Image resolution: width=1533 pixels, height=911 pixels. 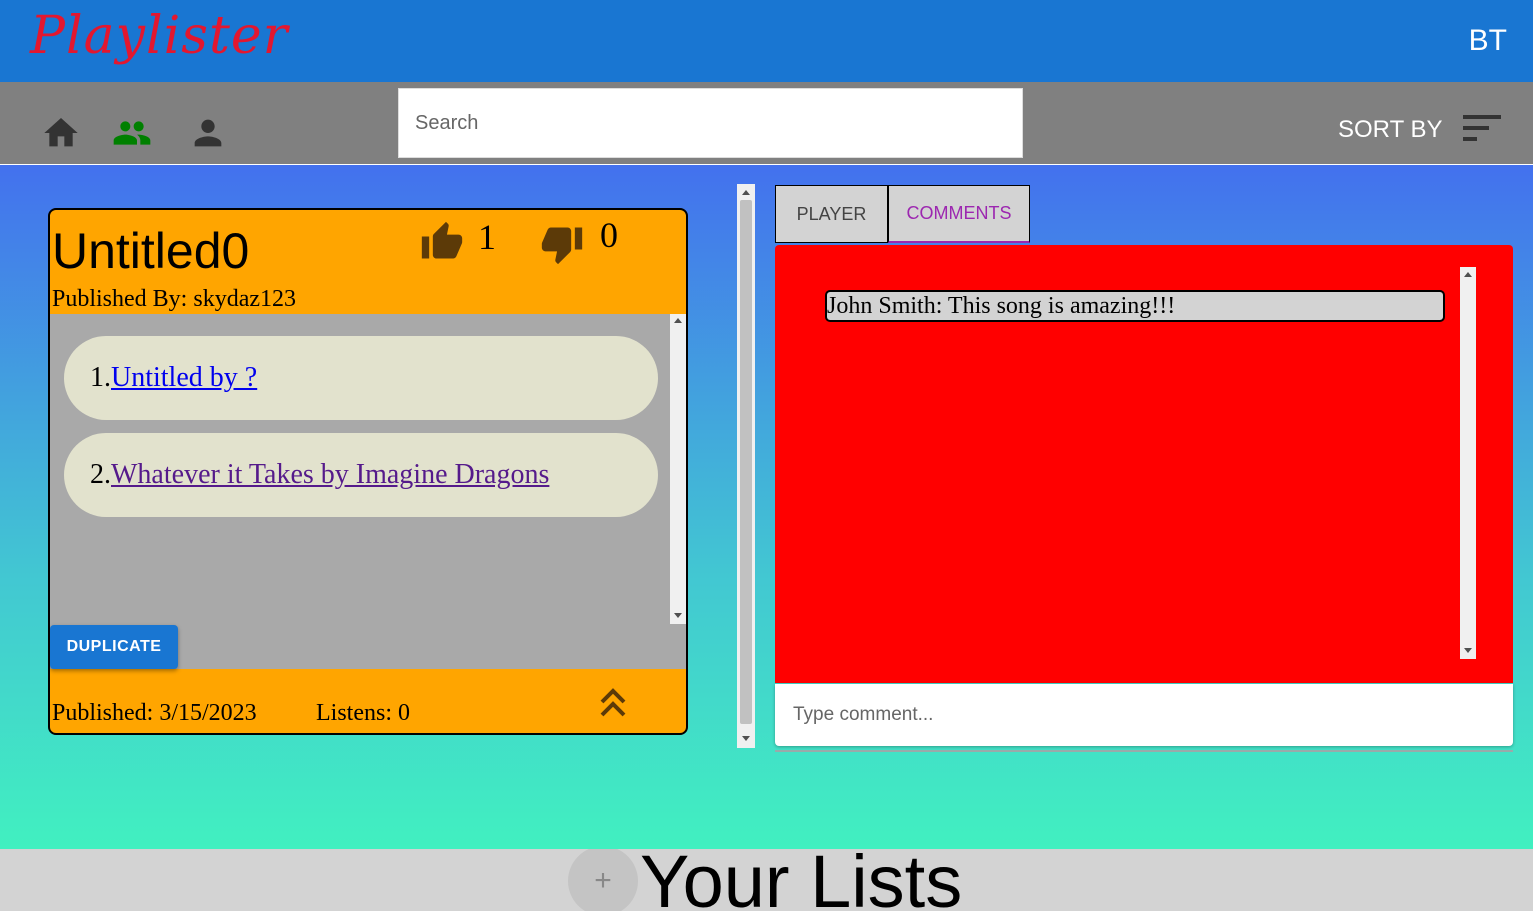 I want to click on collapse-chevrons-icon, so click(x=613, y=703).